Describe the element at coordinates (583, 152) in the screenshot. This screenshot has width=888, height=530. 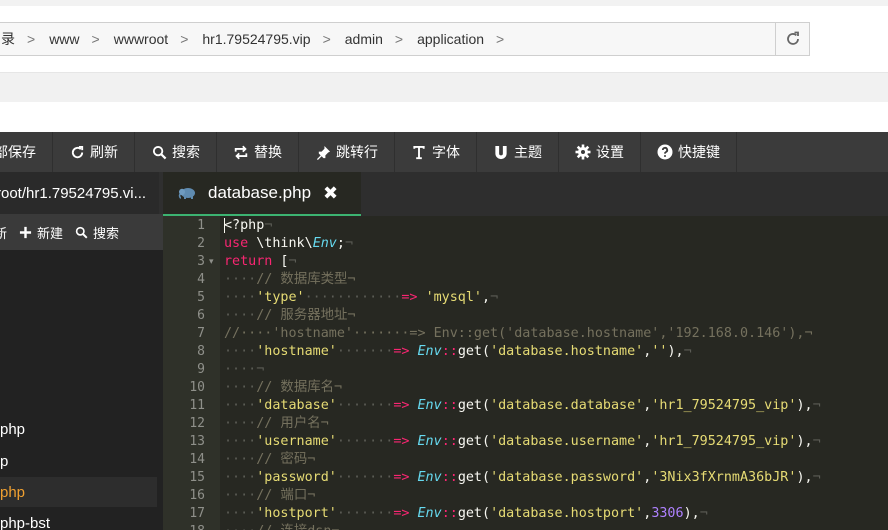
I see `gear-icon` at that location.